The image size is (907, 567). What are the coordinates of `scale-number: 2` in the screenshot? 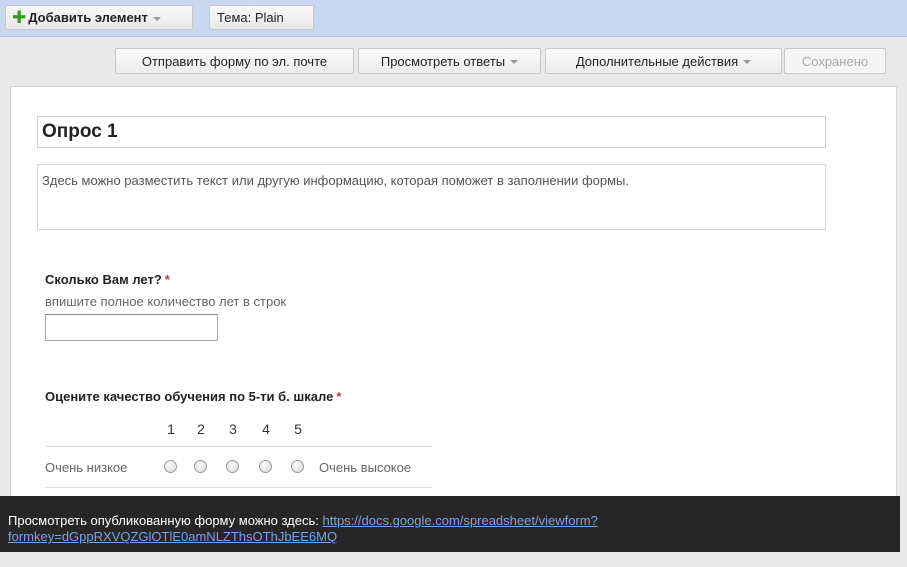 It's located at (201, 429).